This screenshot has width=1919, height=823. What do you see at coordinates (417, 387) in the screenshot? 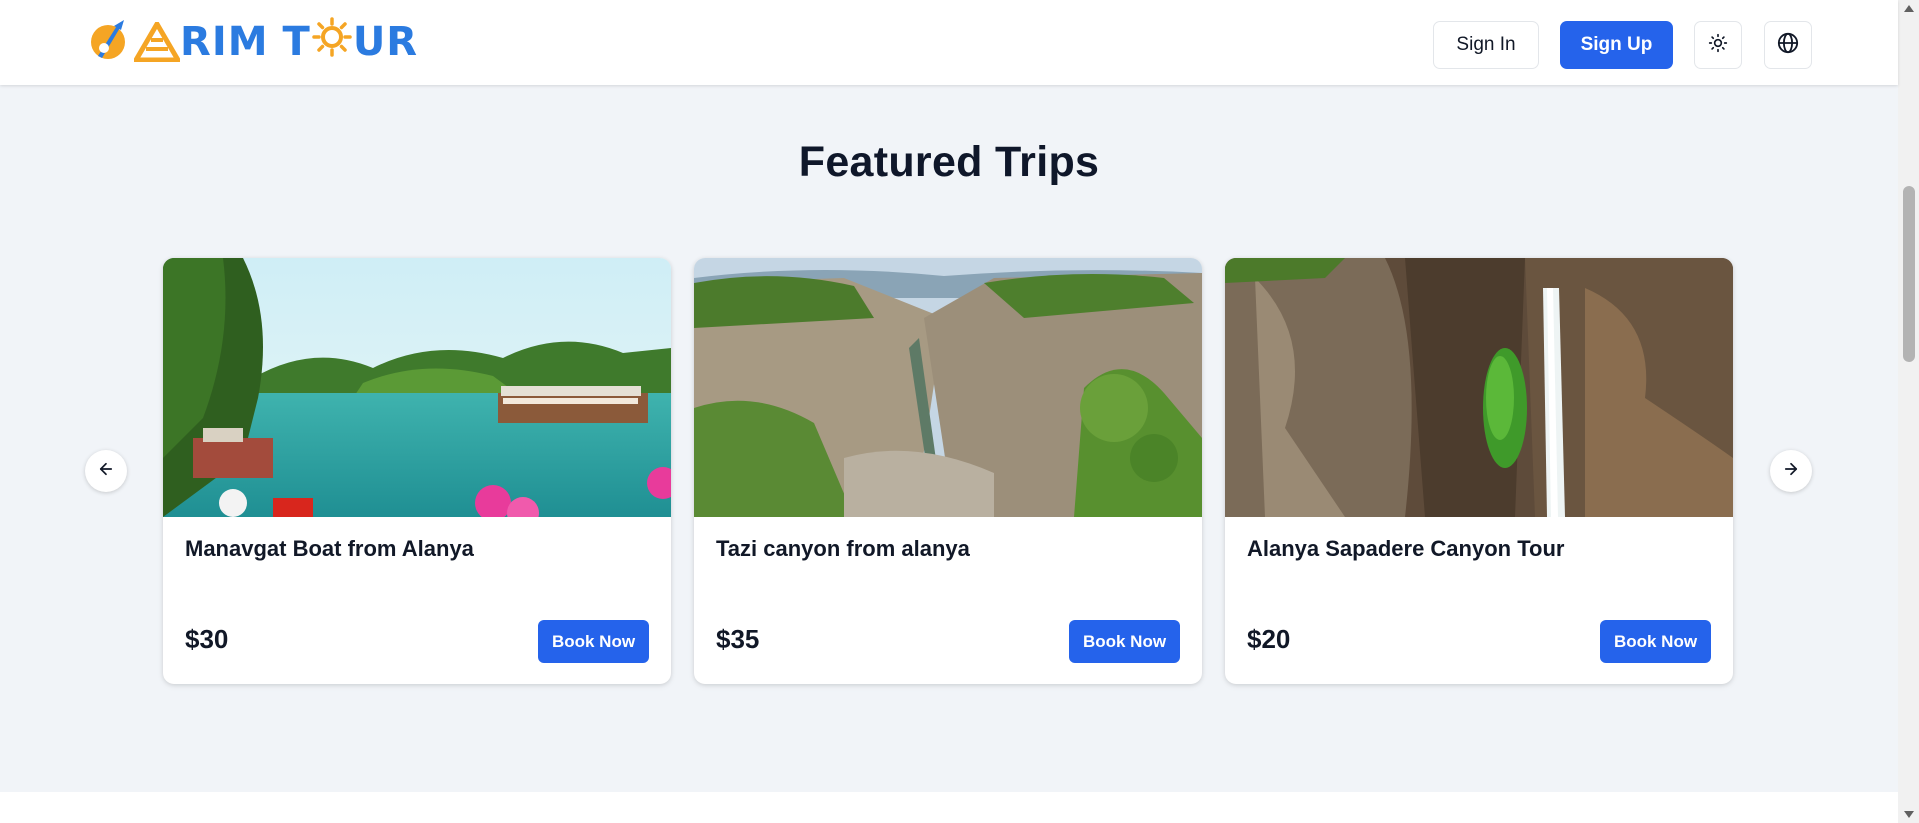
I see `trip-image-river` at bounding box center [417, 387].